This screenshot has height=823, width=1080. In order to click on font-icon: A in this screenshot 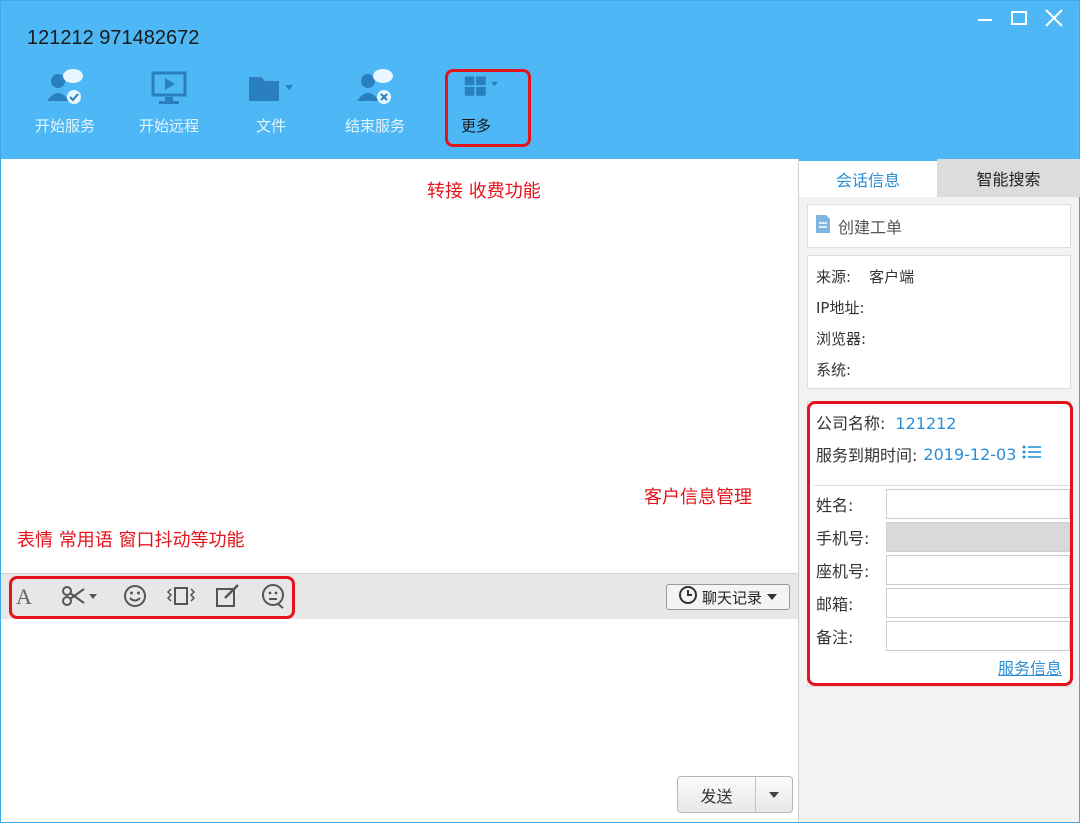, I will do `click(26, 596)`.